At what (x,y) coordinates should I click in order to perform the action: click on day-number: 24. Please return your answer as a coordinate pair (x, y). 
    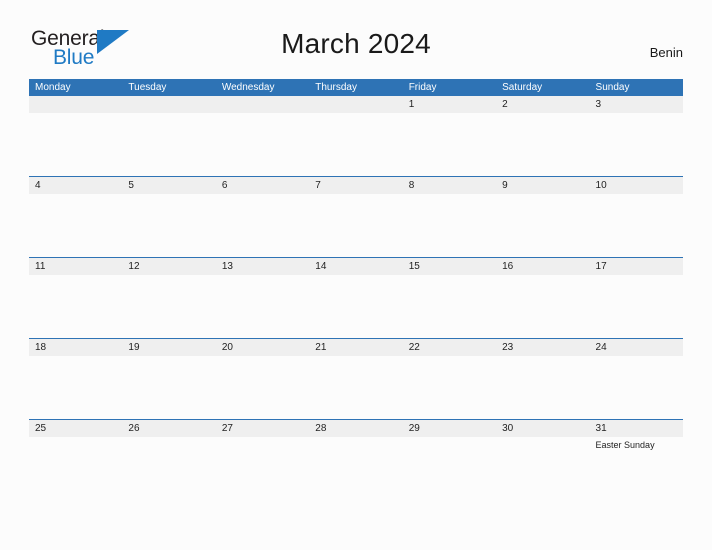
    Looking at the image, I should click on (636, 347).